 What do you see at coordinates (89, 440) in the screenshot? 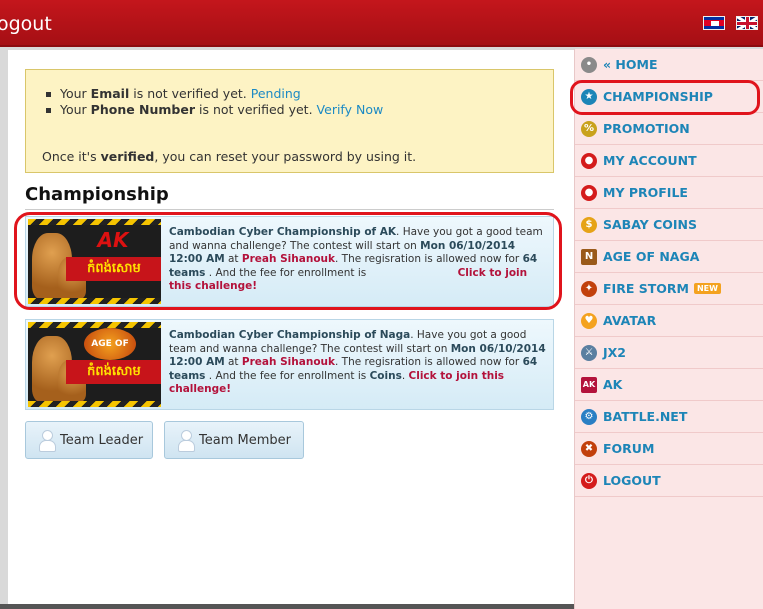
I see `team-leader-button: Team Leader` at bounding box center [89, 440].